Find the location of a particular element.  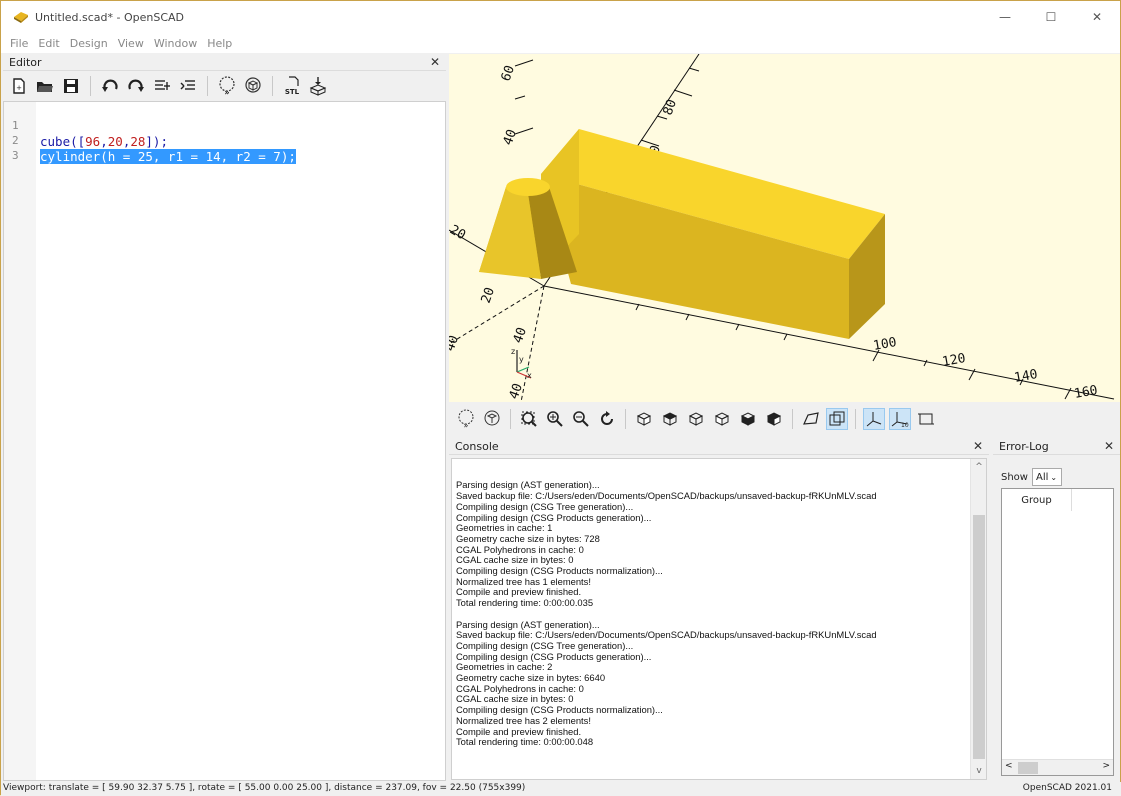

reset-view-icon is located at coordinates (607, 419).